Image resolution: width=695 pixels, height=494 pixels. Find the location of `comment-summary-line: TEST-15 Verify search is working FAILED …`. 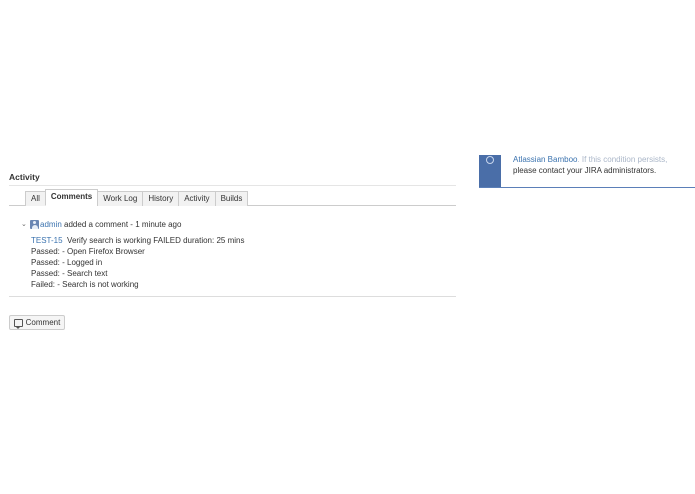

comment-summary-line: TEST-15 Verify search is working FAILED … is located at coordinates (243, 240).